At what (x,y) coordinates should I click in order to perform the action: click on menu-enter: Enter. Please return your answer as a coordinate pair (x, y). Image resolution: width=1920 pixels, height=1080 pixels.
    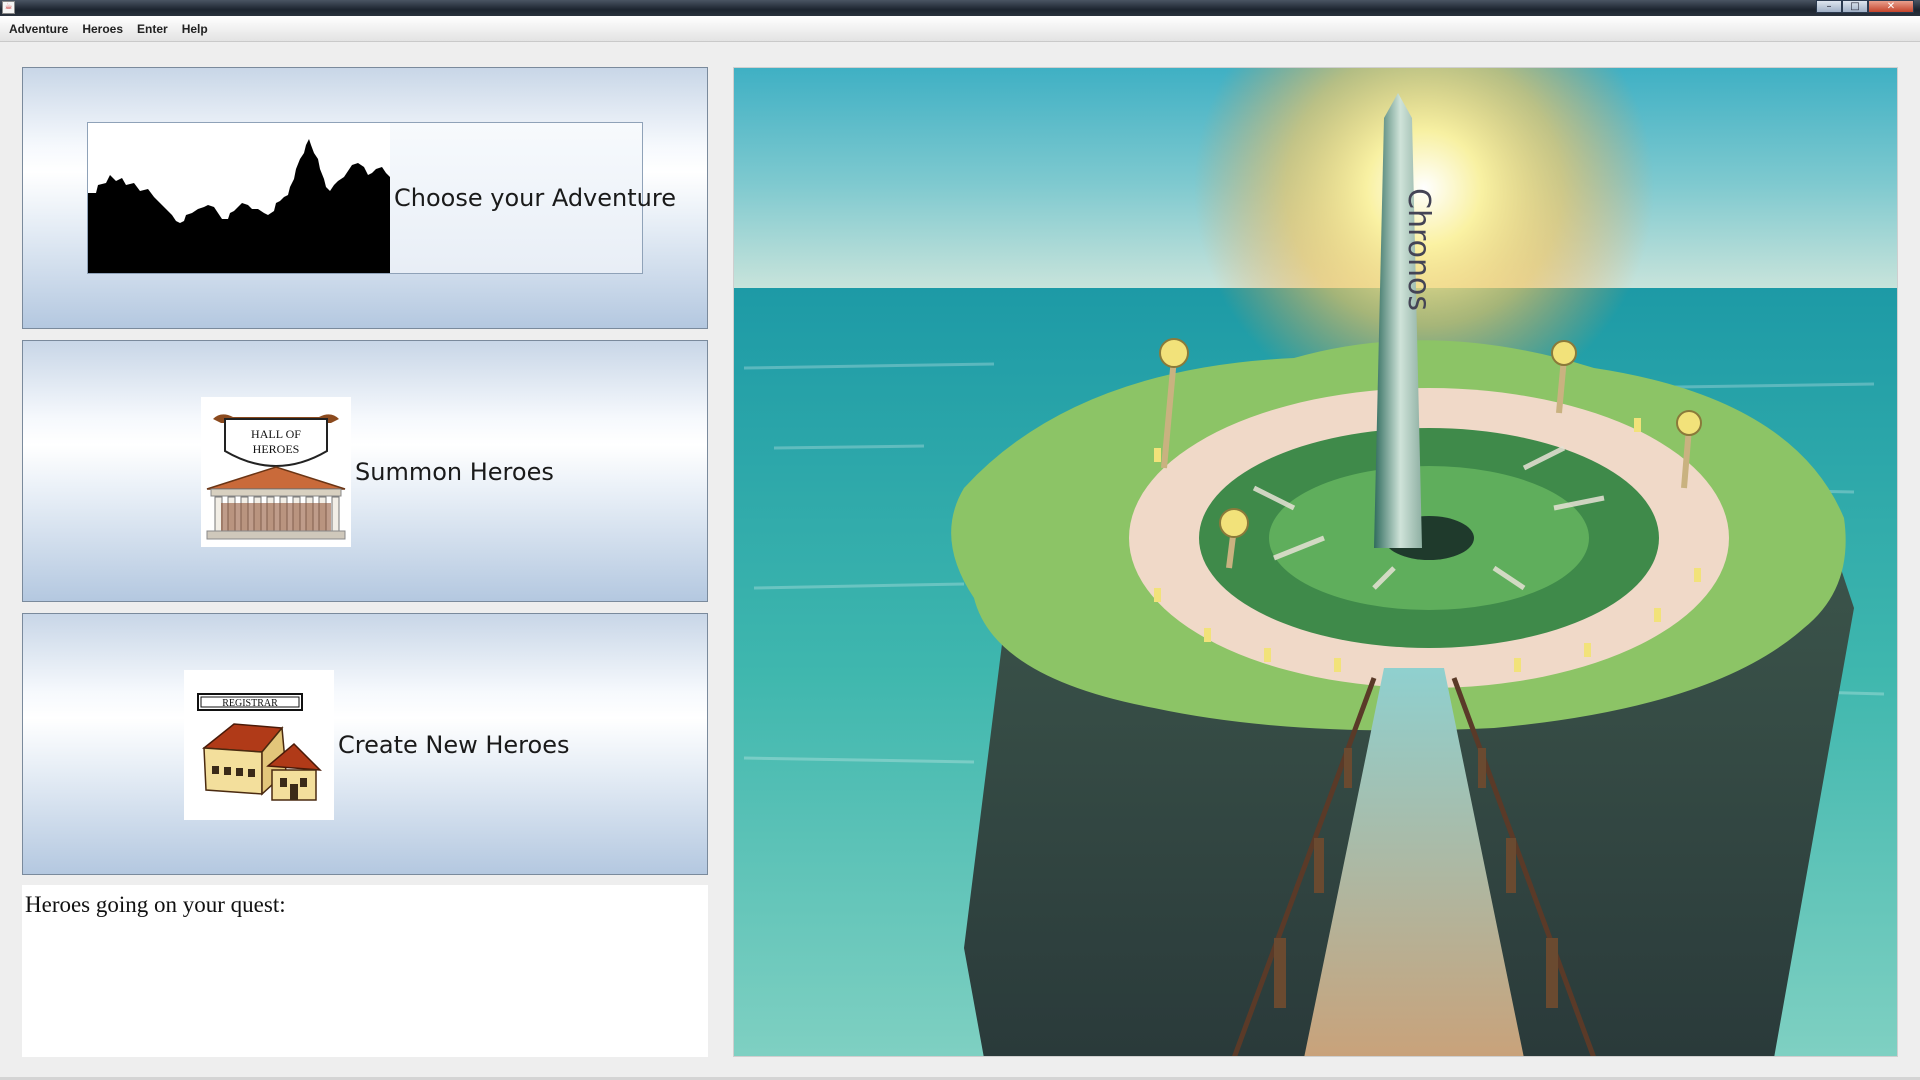
    Looking at the image, I should click on (152, 29).